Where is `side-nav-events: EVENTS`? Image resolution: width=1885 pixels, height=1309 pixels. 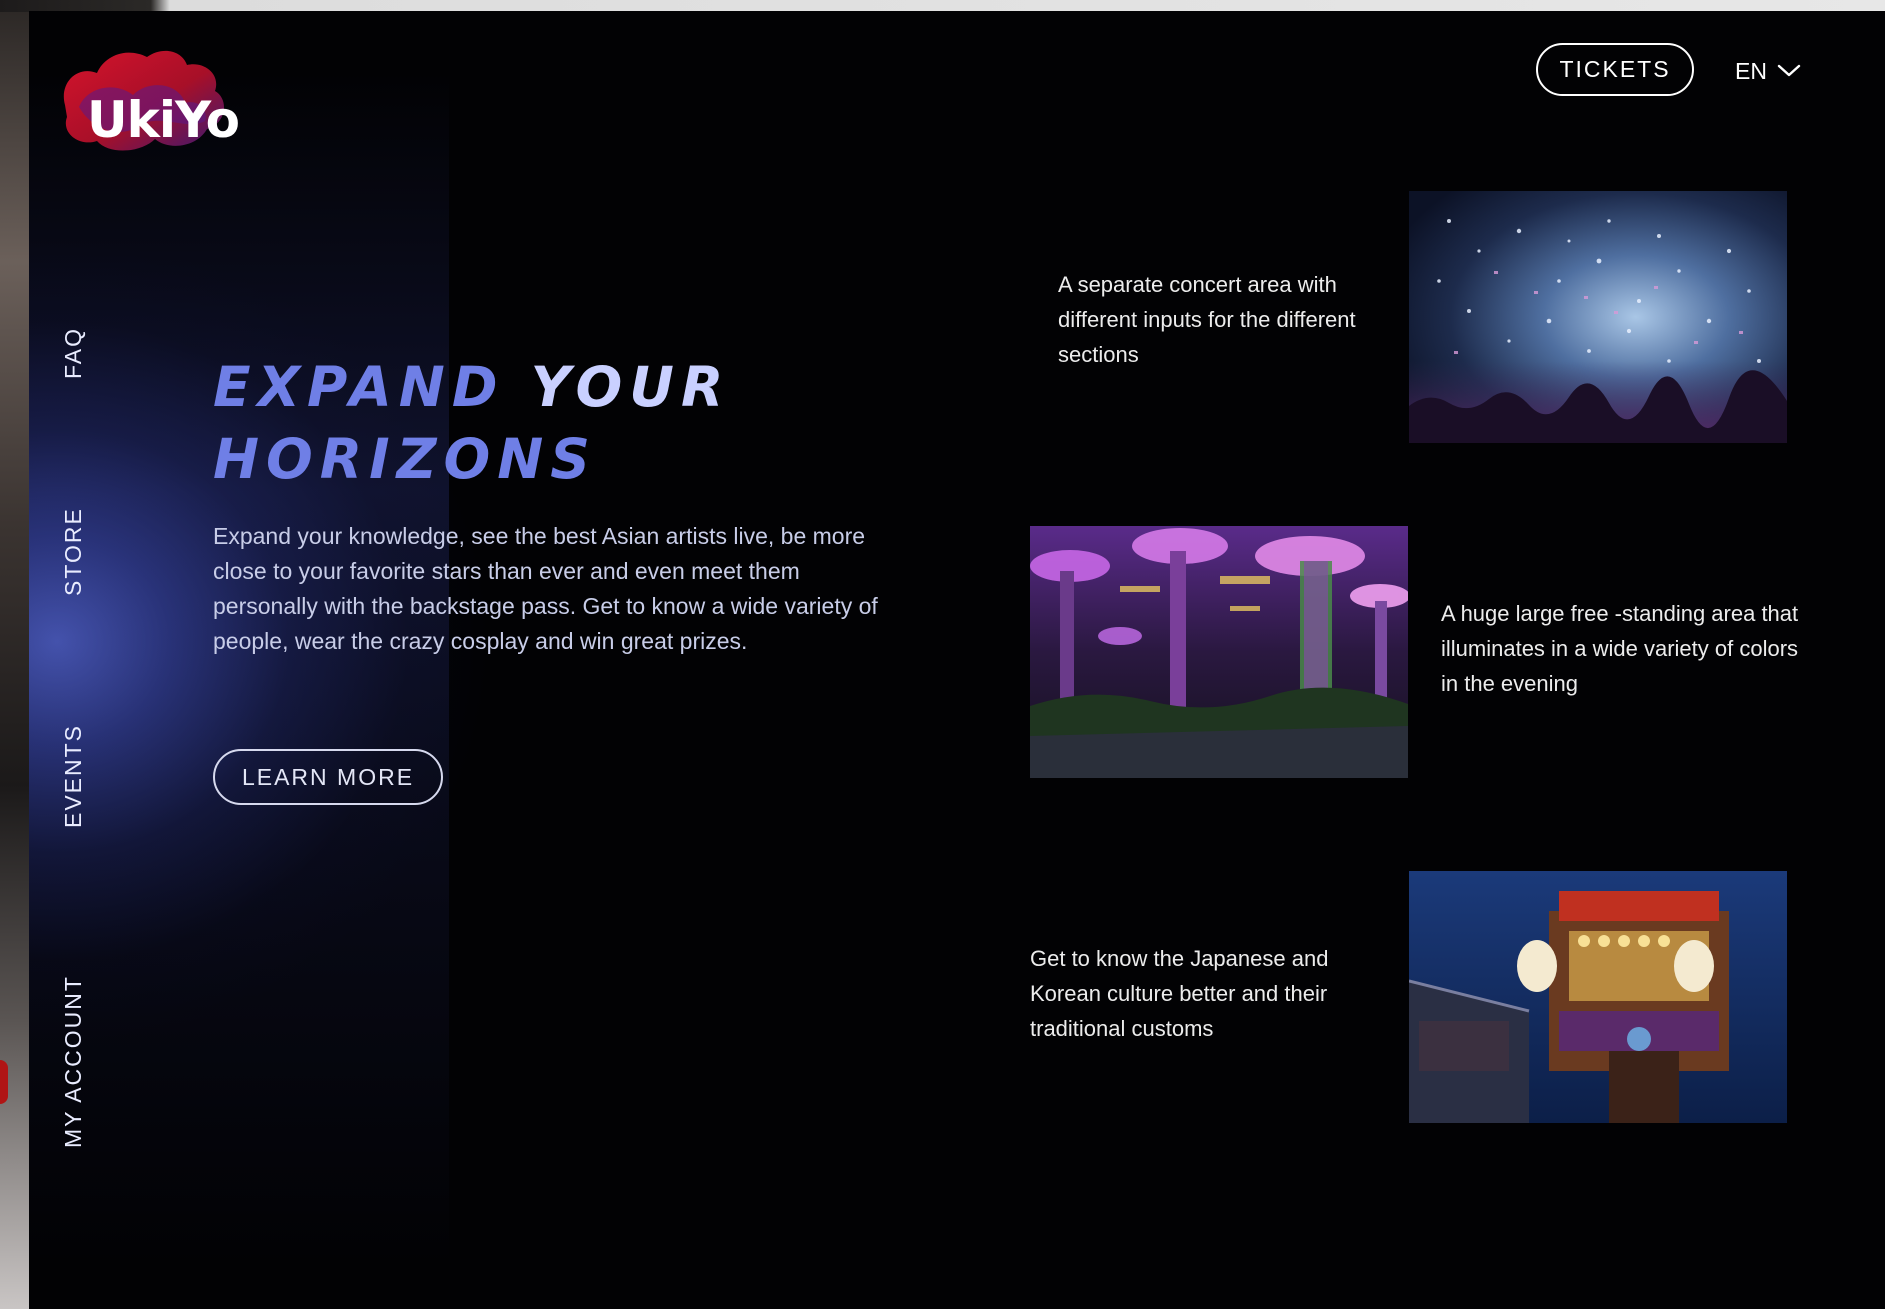 side-nav-events: EVENTS is located at coordinates (73, 776).